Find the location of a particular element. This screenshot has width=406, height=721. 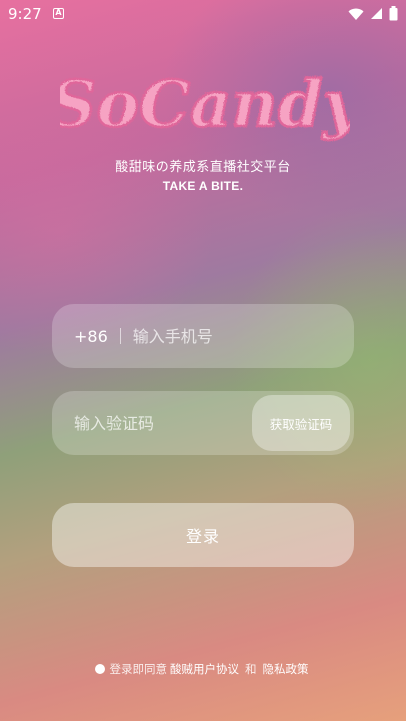

status-bar: 9:27 A is located at coordinates (203, 14).